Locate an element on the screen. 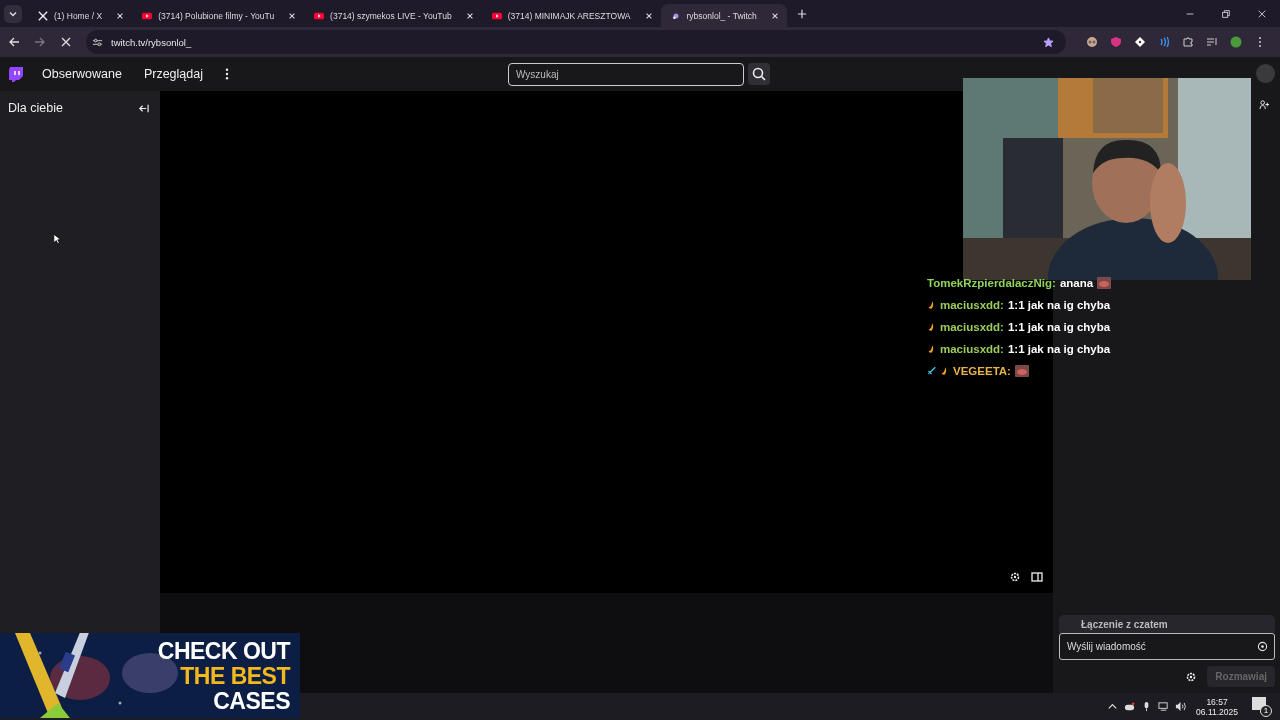  chat-username: VEGEETA: is located at coordinates (982, 371).